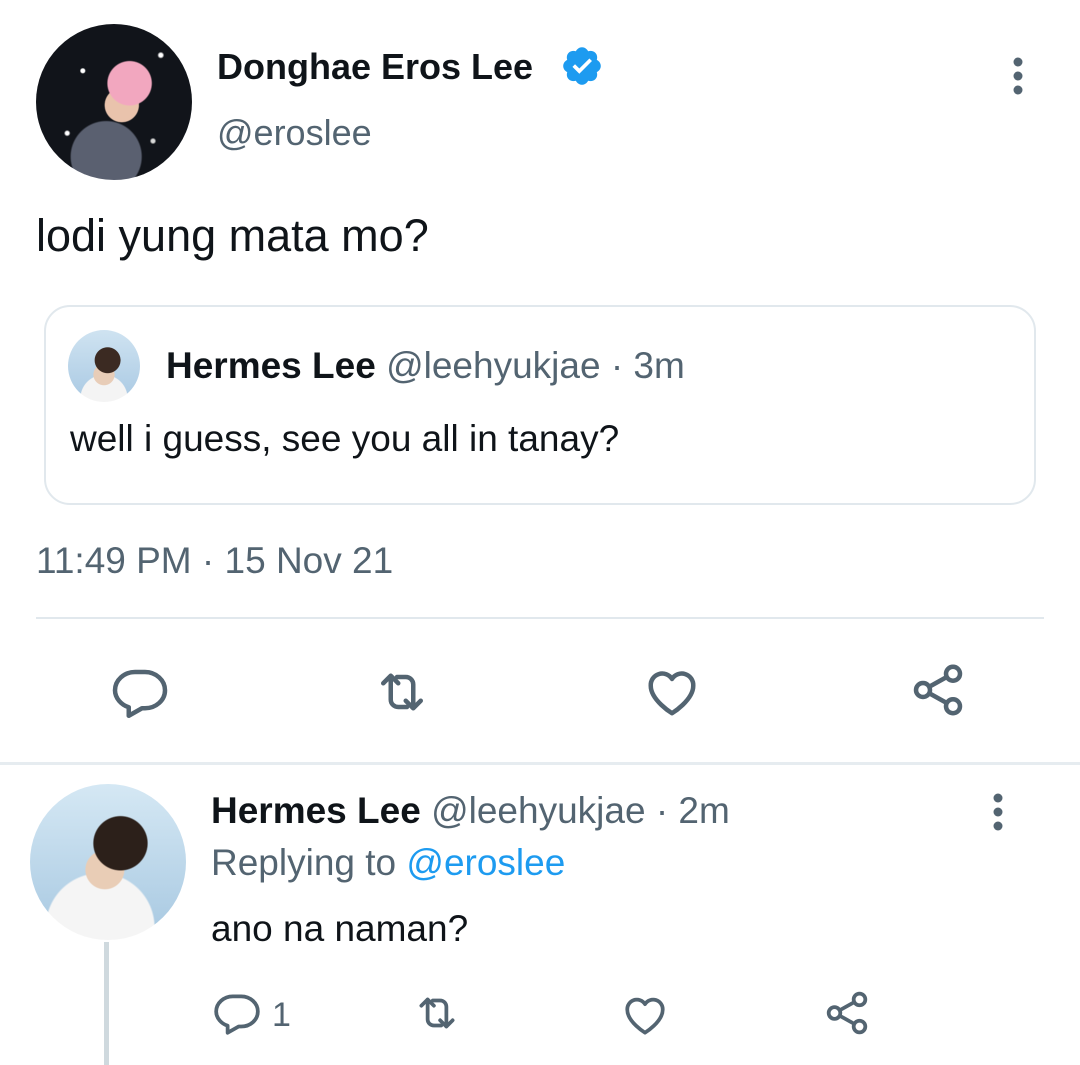  Describe the element at coordinates (540, 618) in the screenshot. I see `divider` at that location.